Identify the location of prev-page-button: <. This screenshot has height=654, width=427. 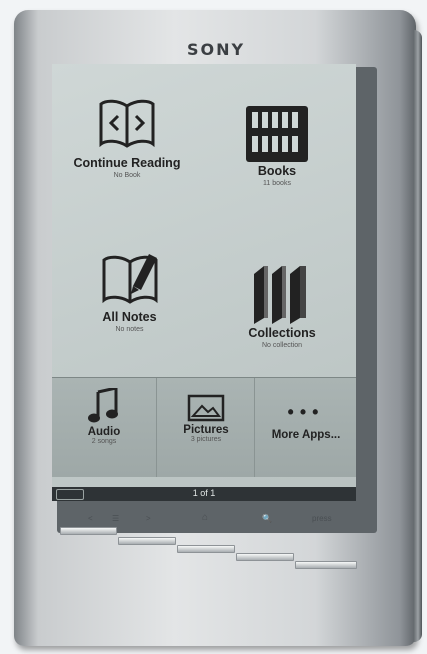
(90, 518).